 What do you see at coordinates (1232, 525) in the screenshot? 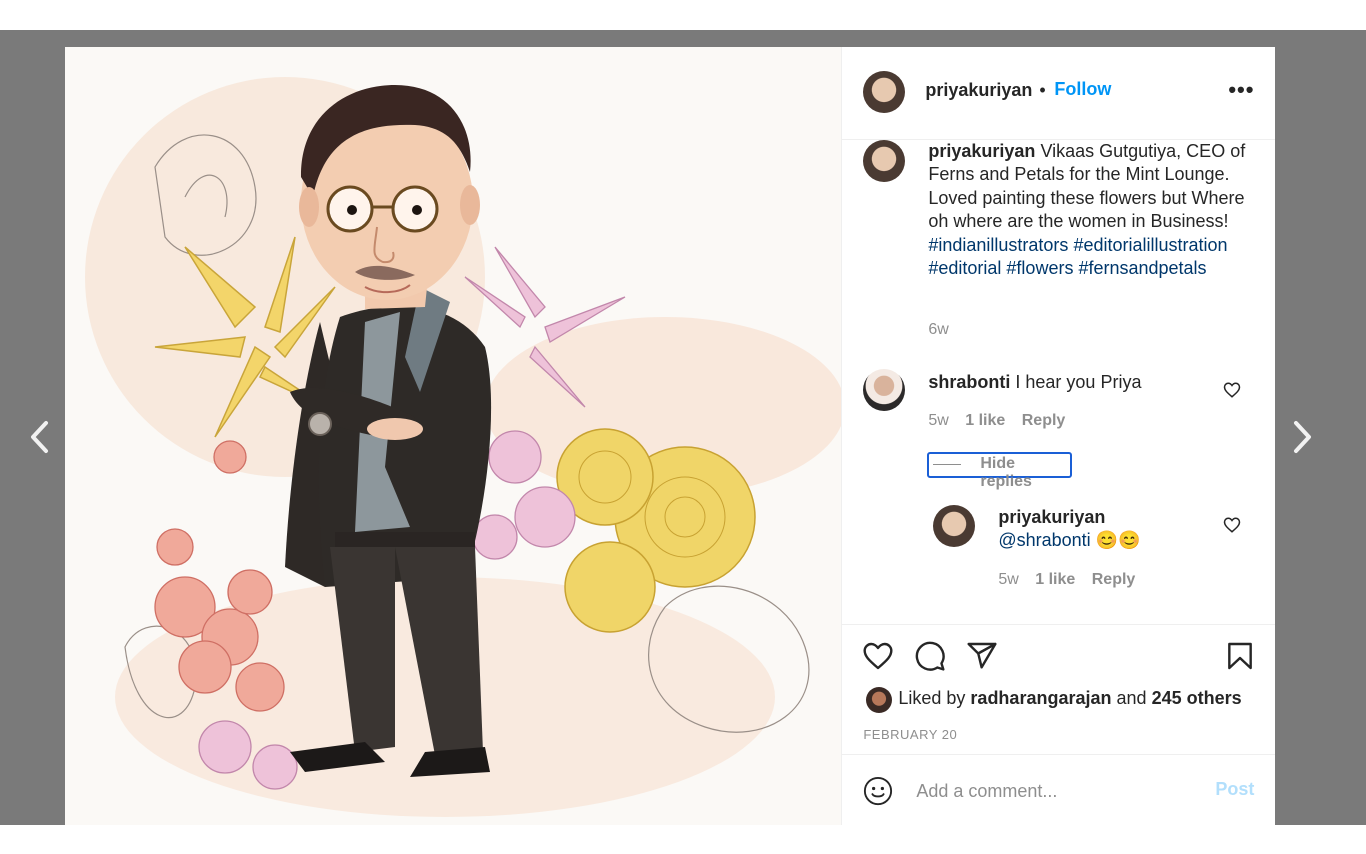
I see `like-reply-heart-icon` at bounding box center [1232, 525].